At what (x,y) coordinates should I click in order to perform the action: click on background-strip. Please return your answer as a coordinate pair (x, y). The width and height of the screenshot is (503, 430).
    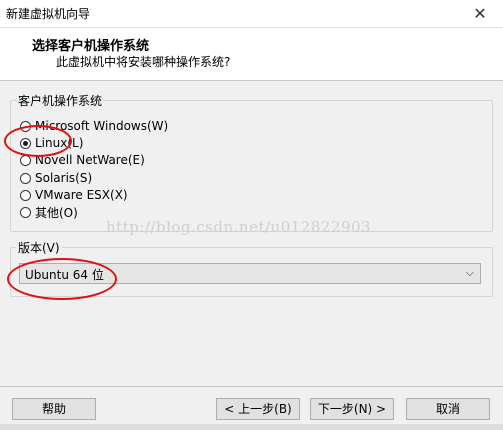
    Looking at the image, I should click on (251, 427).